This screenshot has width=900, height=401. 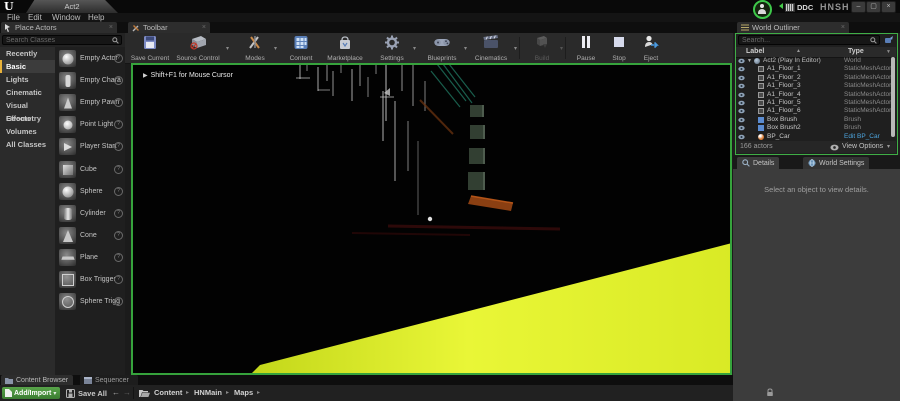 I want to click on menu-edit: Edit, so click(x=35, y=17).